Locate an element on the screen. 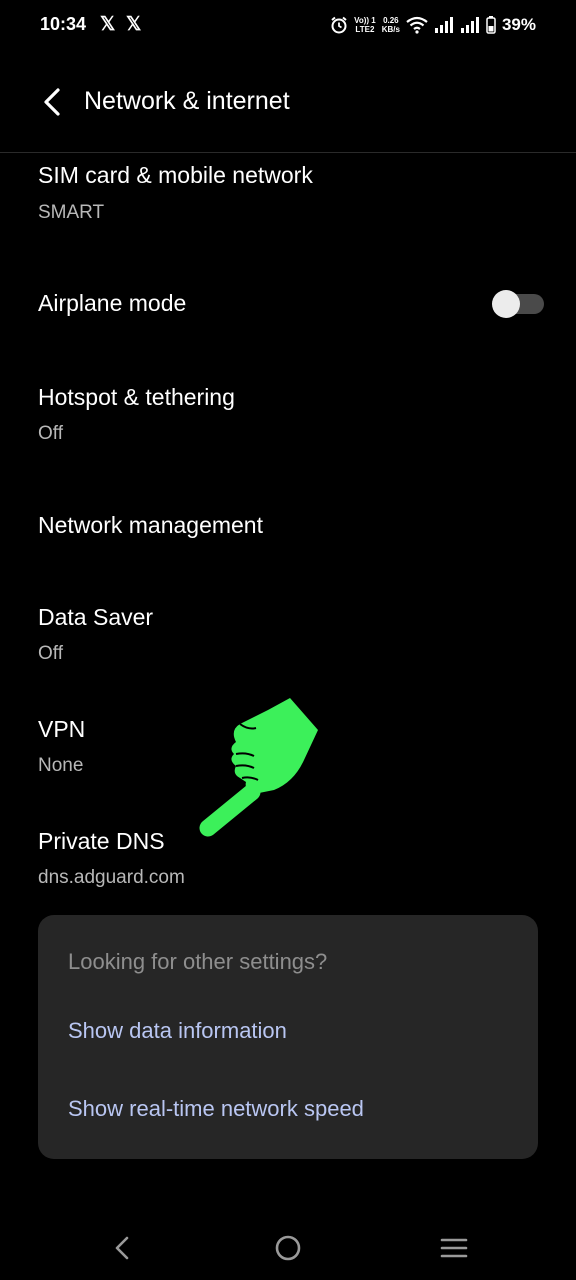 The height and width of the screenshot is (1280, 576). item-title: Network management is located at coordinates (150, 525).